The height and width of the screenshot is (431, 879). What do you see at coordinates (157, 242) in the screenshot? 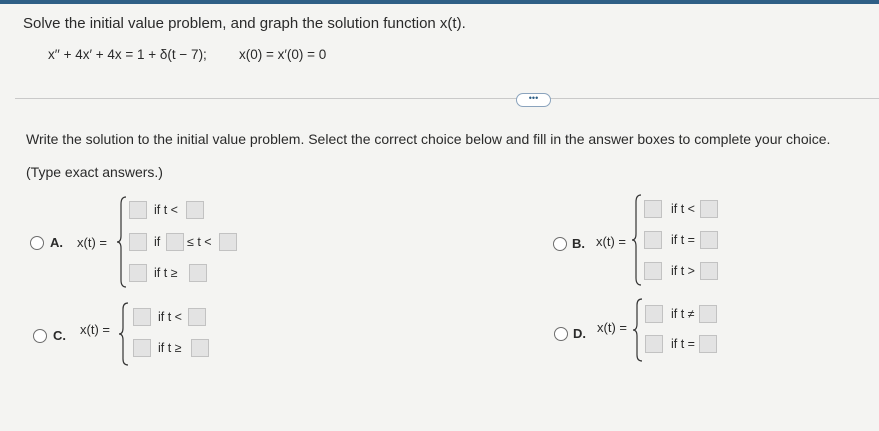
I see `choice-a-cond-2-pre: if` at bounding box center [157, 242].